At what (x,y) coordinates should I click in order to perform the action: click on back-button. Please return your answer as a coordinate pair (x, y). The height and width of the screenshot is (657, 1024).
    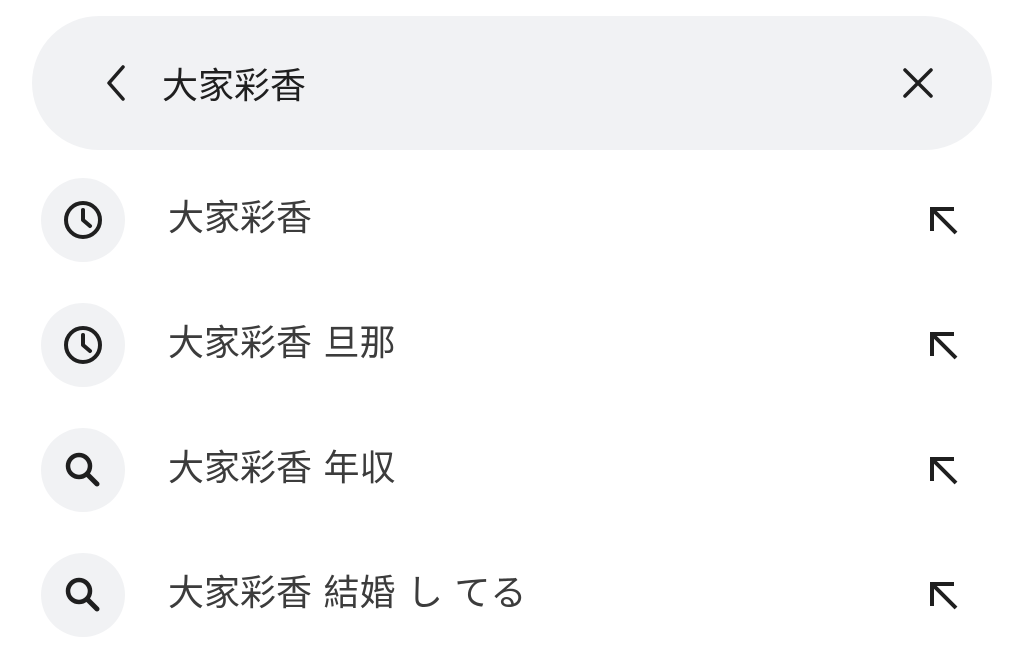
    Looking at the image, I should click on (116, 83).